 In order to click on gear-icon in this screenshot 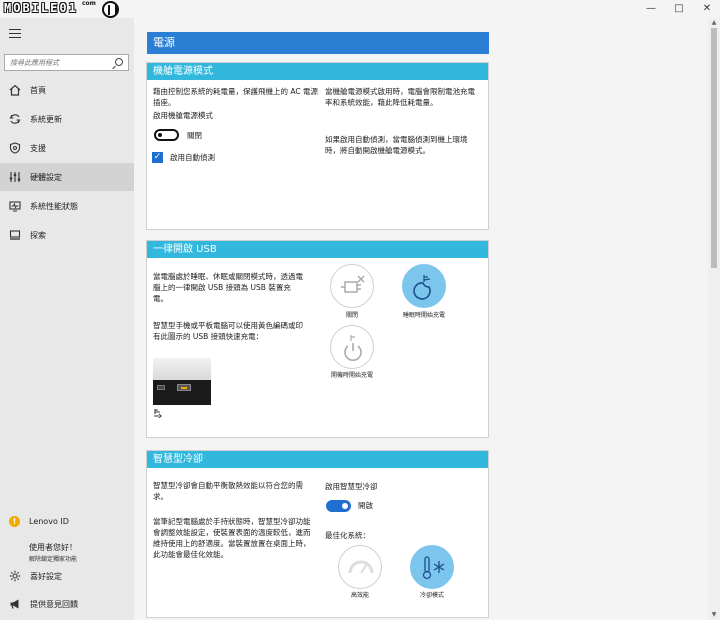, I will do `click(15, 576)`.